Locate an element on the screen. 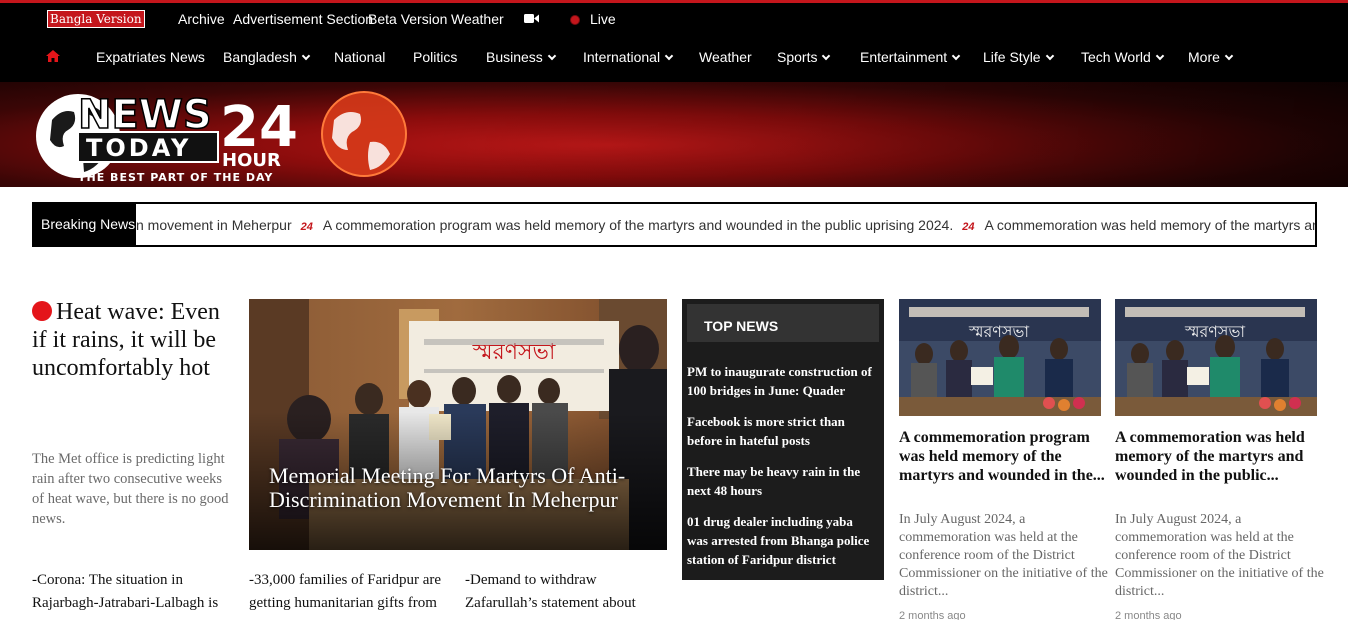  breaking-news-label: Breaking News is located at coordinates (85, 224).